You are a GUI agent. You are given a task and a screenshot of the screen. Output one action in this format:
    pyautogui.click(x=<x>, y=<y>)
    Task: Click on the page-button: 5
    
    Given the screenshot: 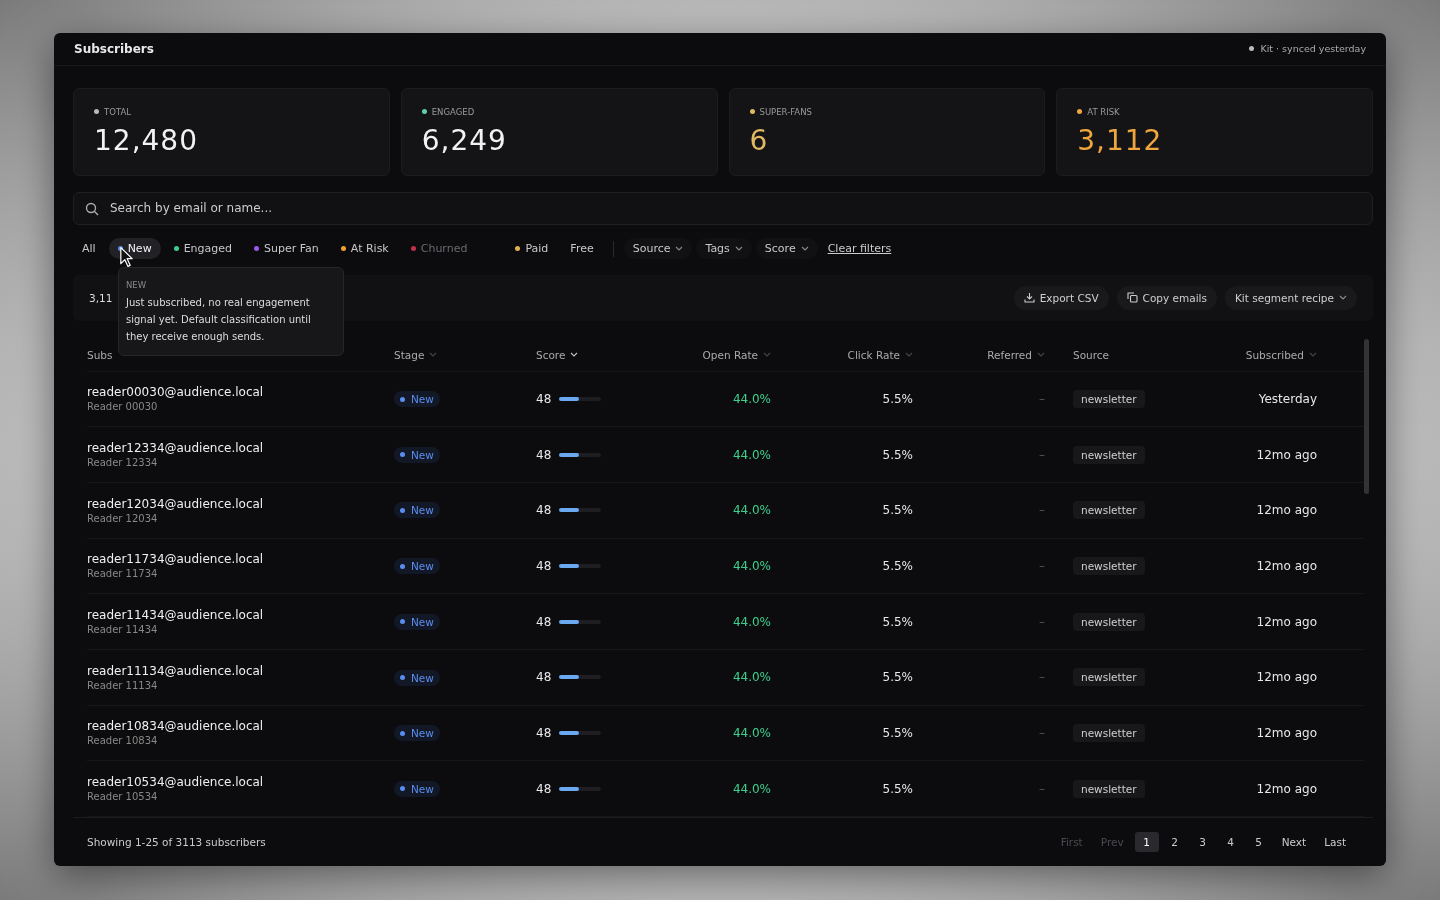 What is the action you would take?
    pyautogui.click(x=1258, y=842)
    